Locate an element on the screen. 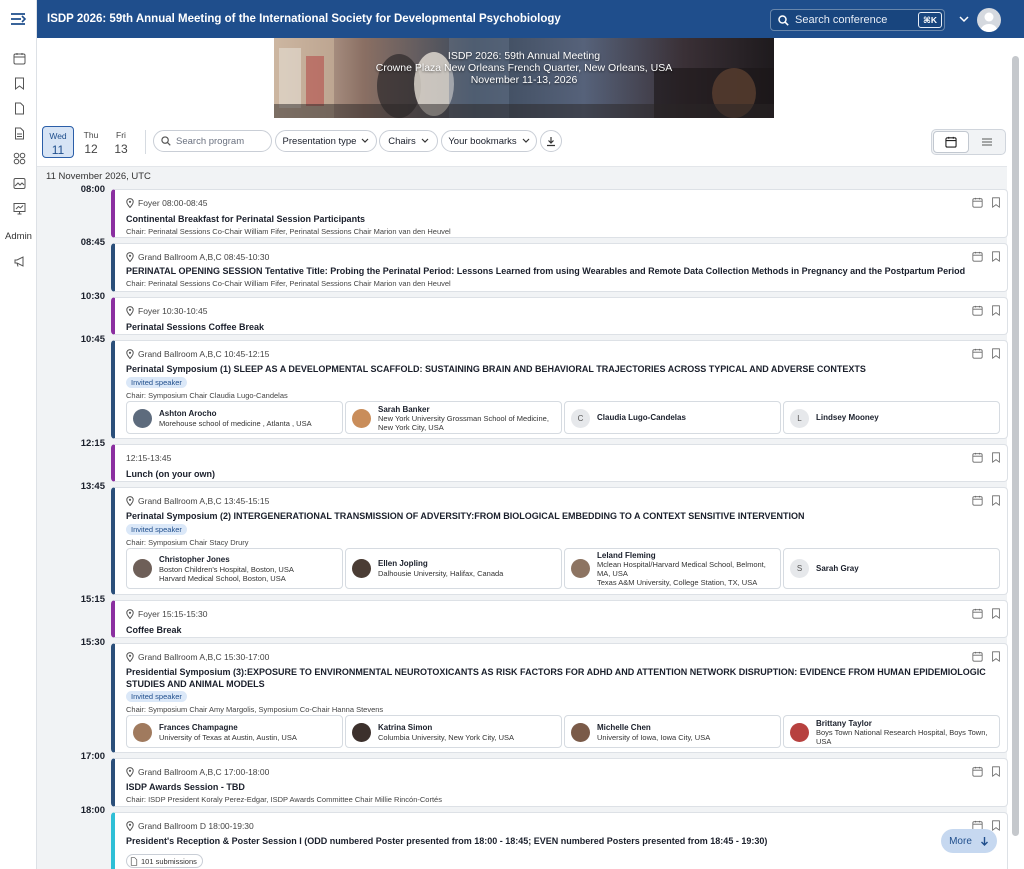  speaker-name: Claudia Lugo-Candelas is located at coordinates (641, 417).